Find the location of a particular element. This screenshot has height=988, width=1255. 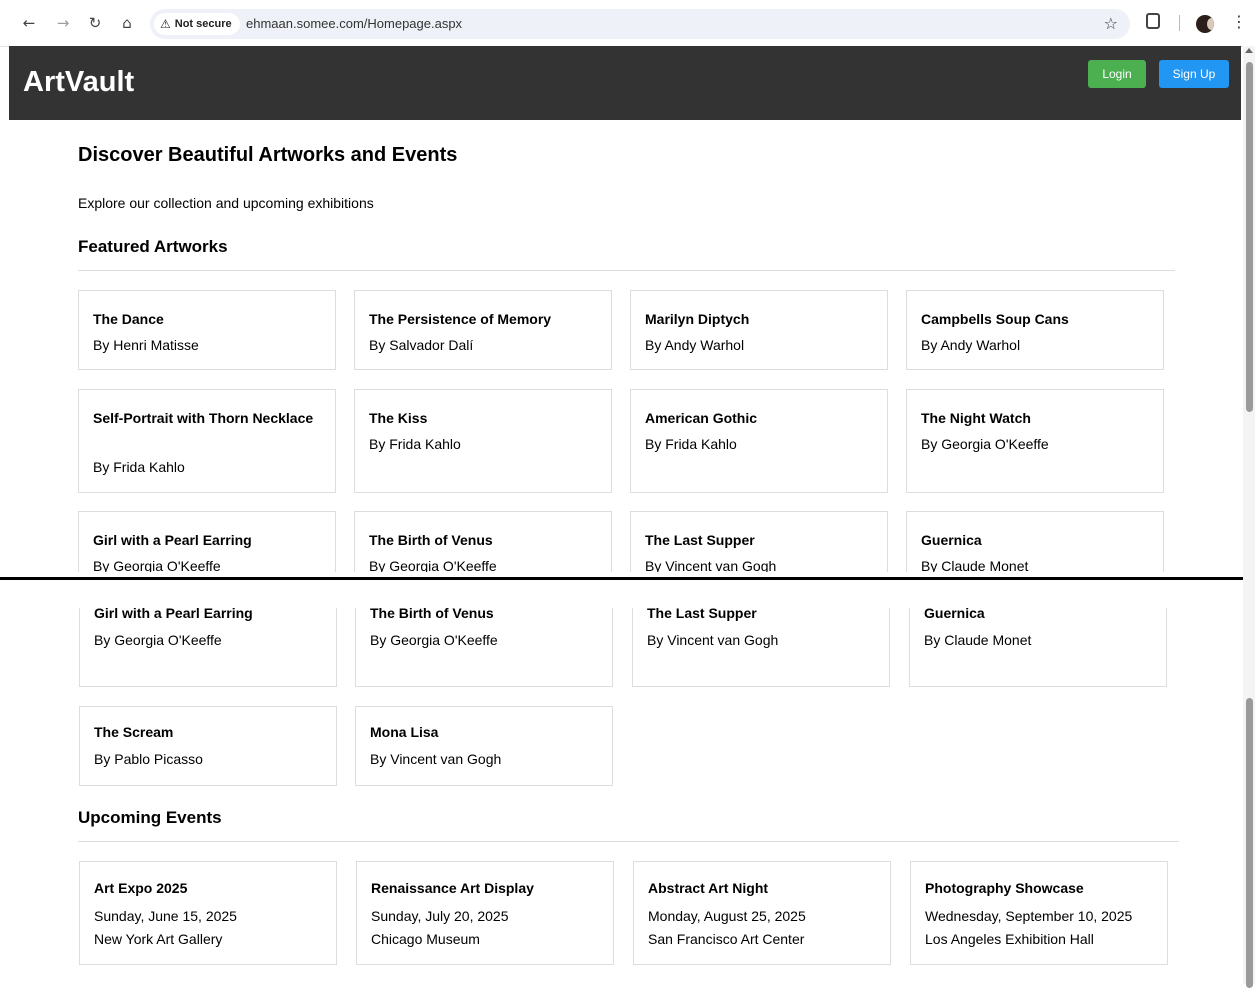

artwork-card: Mona Lisa By Vincent van Gogh is located at coordinates (484, 746).